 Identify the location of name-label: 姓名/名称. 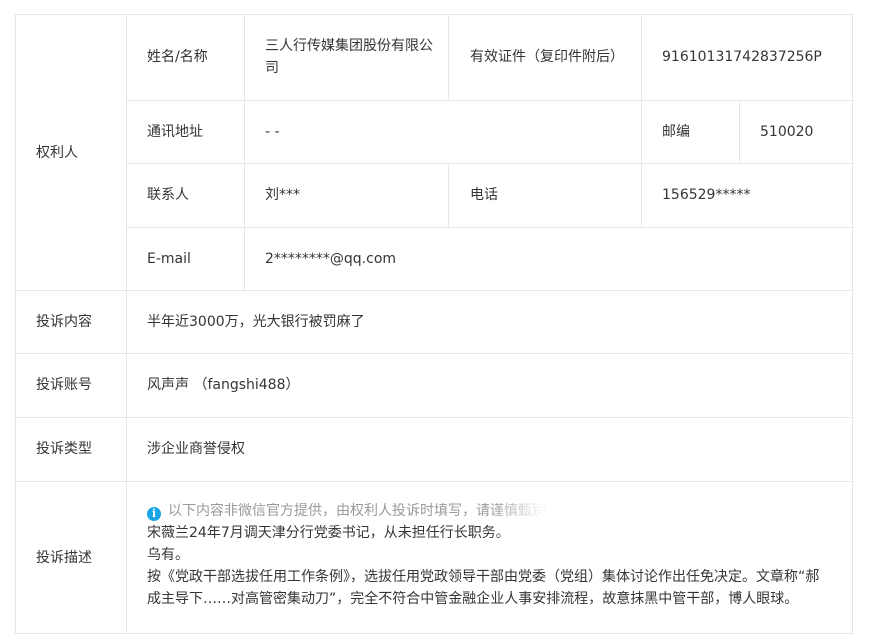
(177, 57).